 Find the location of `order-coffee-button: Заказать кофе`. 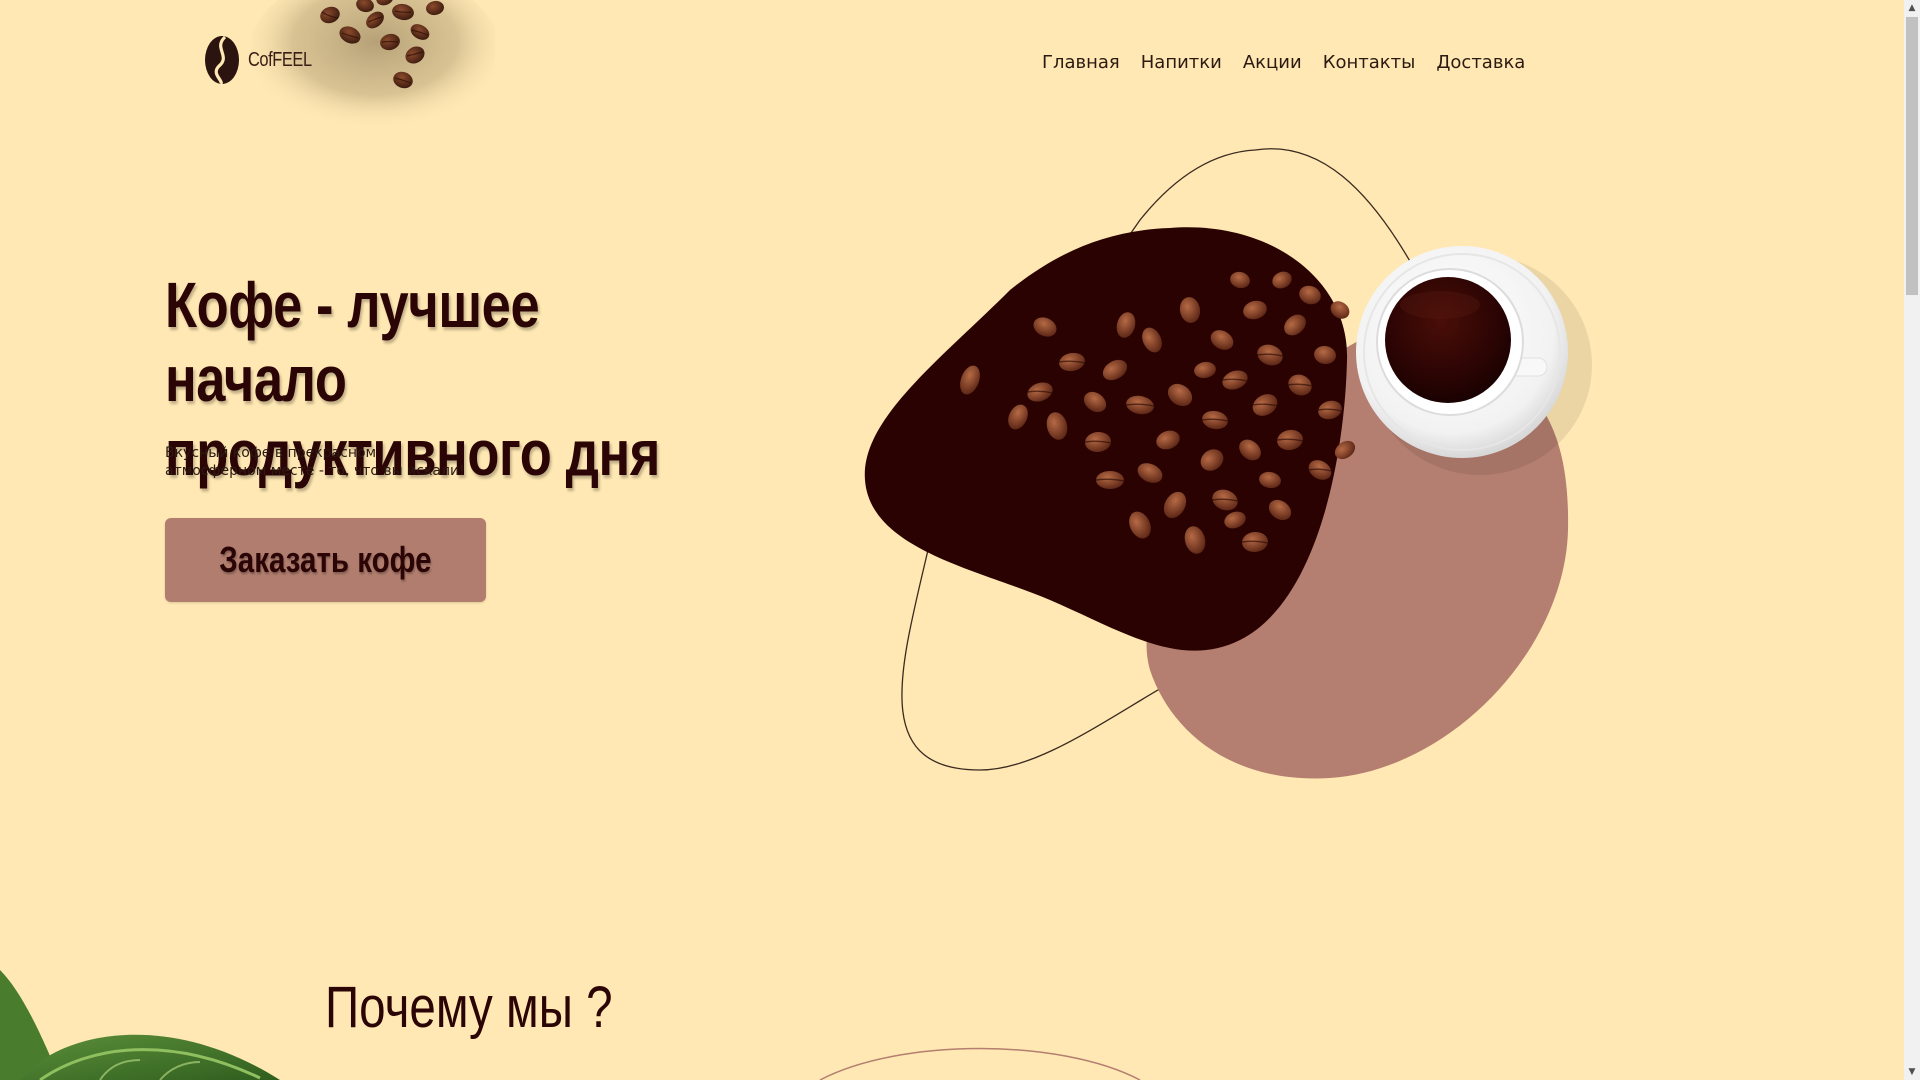

order-coffee-button: Заказать кофе is located at coordinates (325, 560).